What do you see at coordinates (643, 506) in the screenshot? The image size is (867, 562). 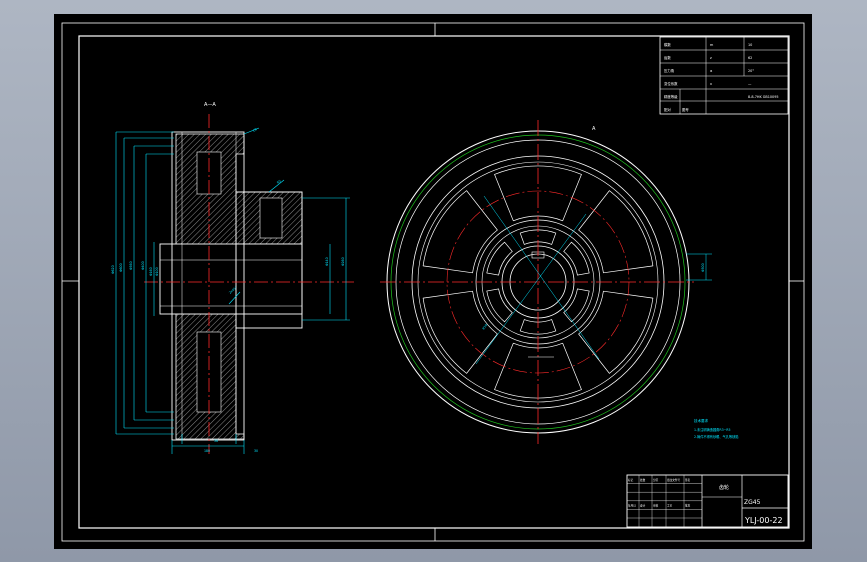 I see `title-block-cell: 设计` at bounding box center [643, 506].